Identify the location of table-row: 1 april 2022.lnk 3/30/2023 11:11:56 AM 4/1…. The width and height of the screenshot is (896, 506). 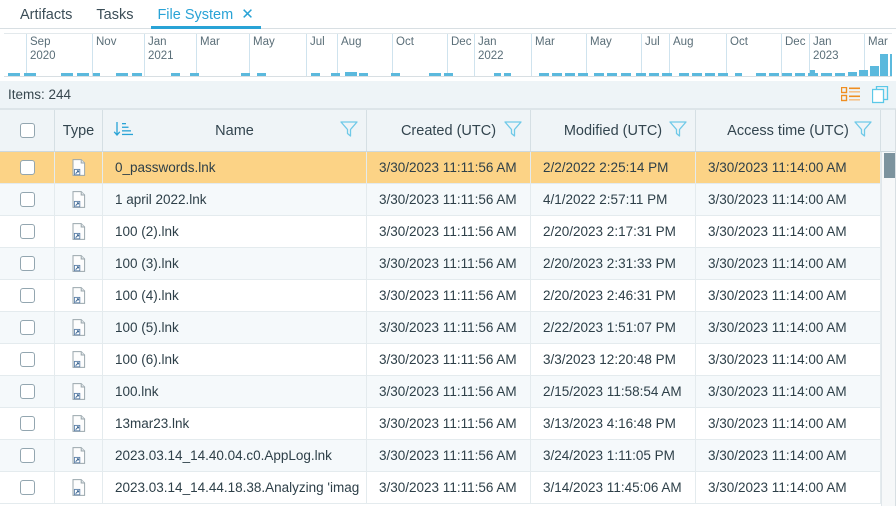
(440, 200).